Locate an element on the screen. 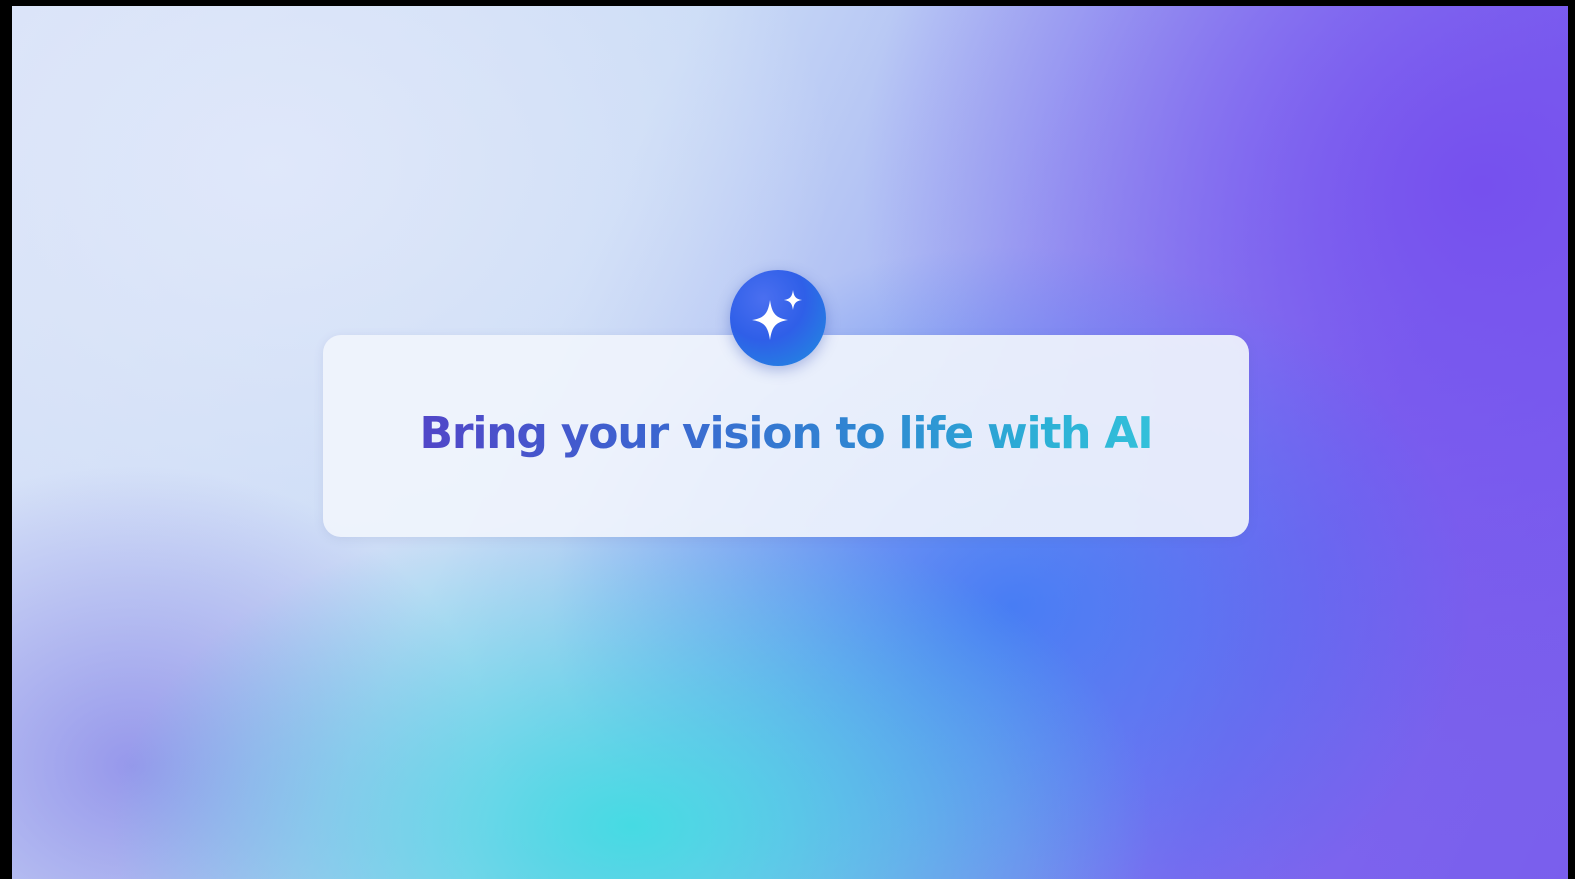  ai-badge is located at coordinates (778, 318).